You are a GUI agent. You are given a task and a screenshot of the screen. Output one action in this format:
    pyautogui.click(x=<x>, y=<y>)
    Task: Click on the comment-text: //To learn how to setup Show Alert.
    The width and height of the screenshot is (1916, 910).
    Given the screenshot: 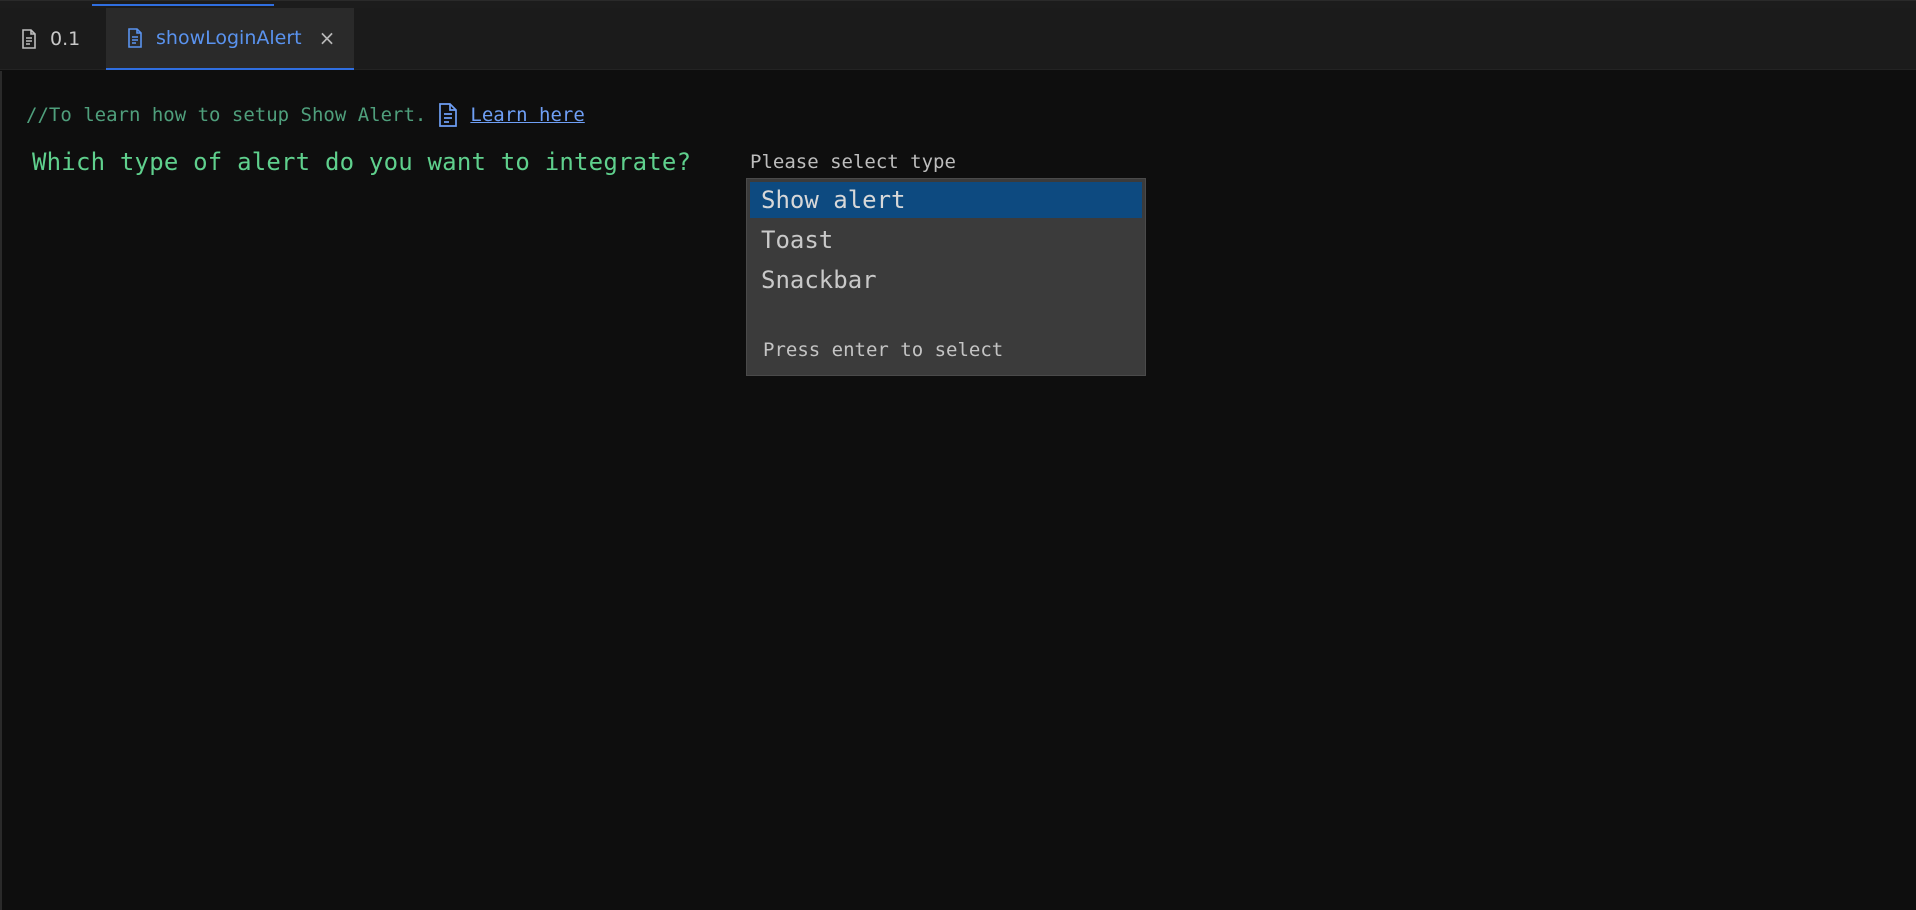 What is the action you would take?
    pyautogui.click(x=226, y=115)
    